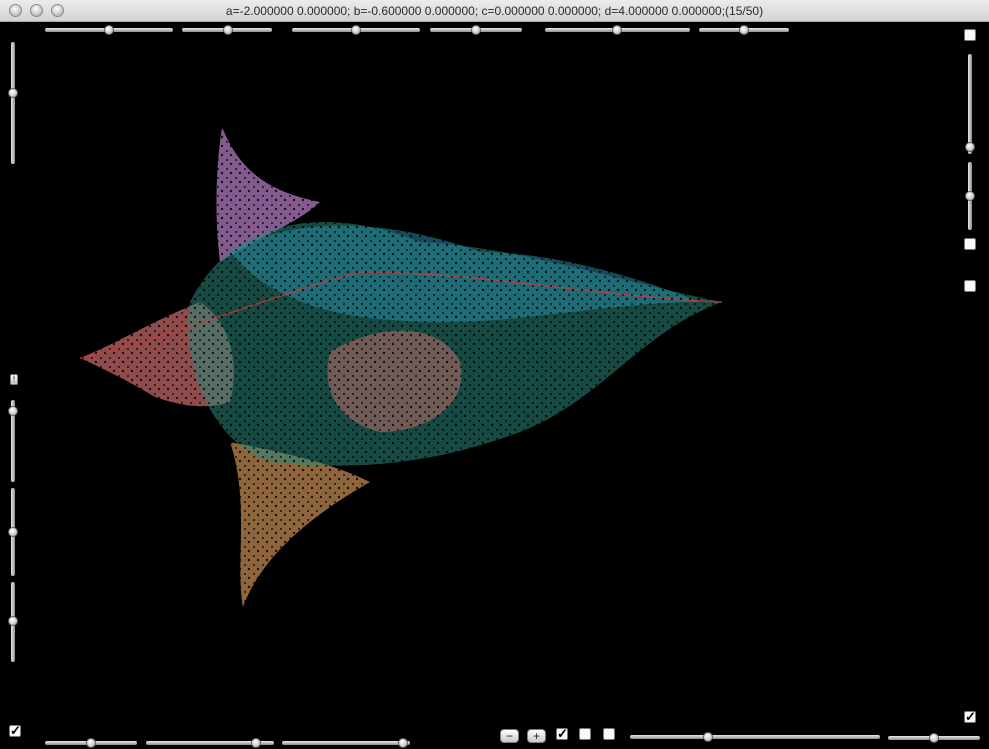  What do you see at coordinates (536, 736) in the screenshot?
I see `zoom-in-button: +` at bounding box center [536, 736].